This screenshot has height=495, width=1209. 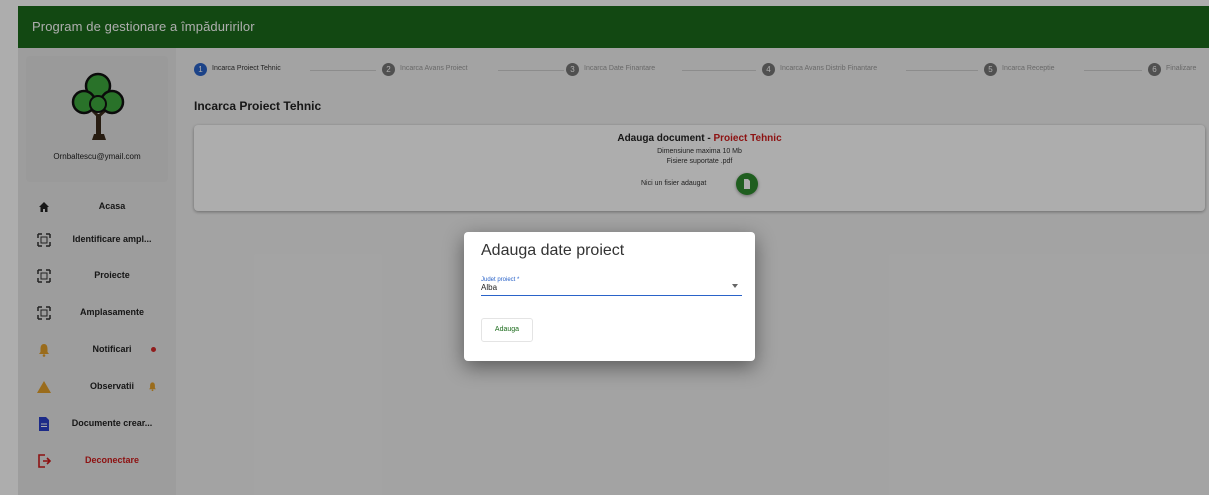 I want to click on dialog-title: Adauga date proiect, so click(x=553, y=250).